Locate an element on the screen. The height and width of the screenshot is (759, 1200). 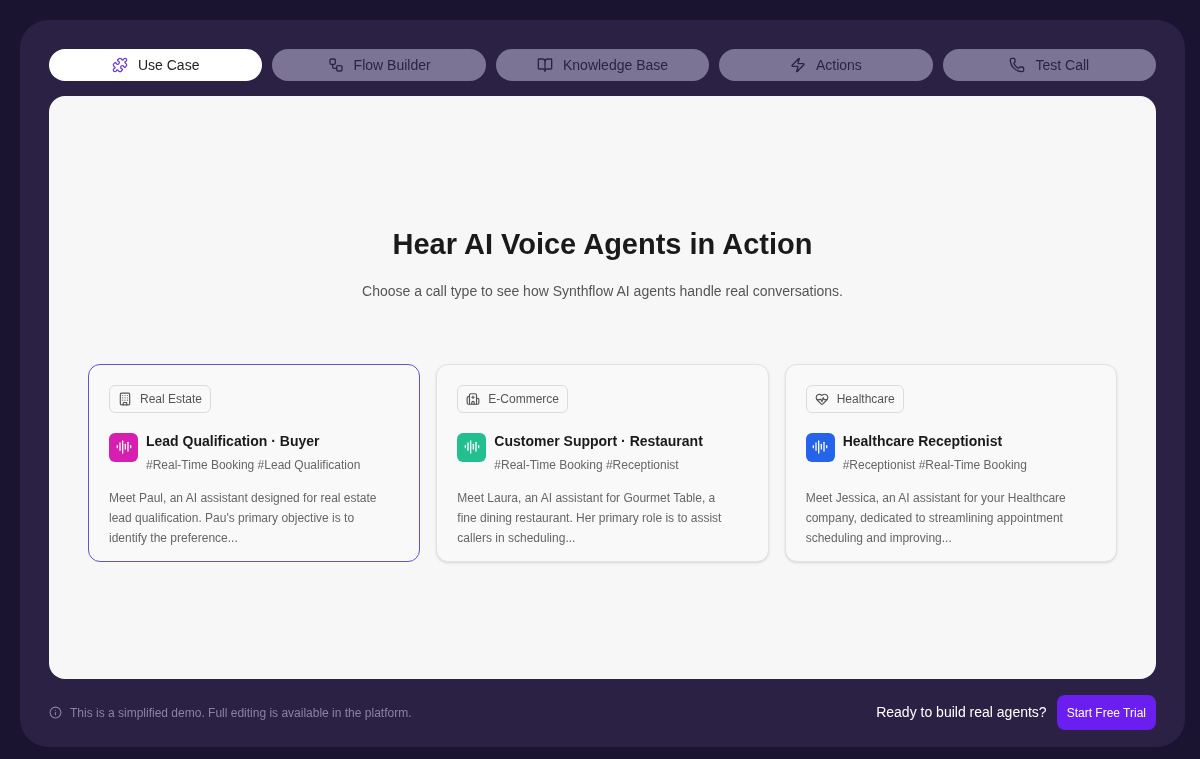
info-icon is located at coordinates (55, 712).